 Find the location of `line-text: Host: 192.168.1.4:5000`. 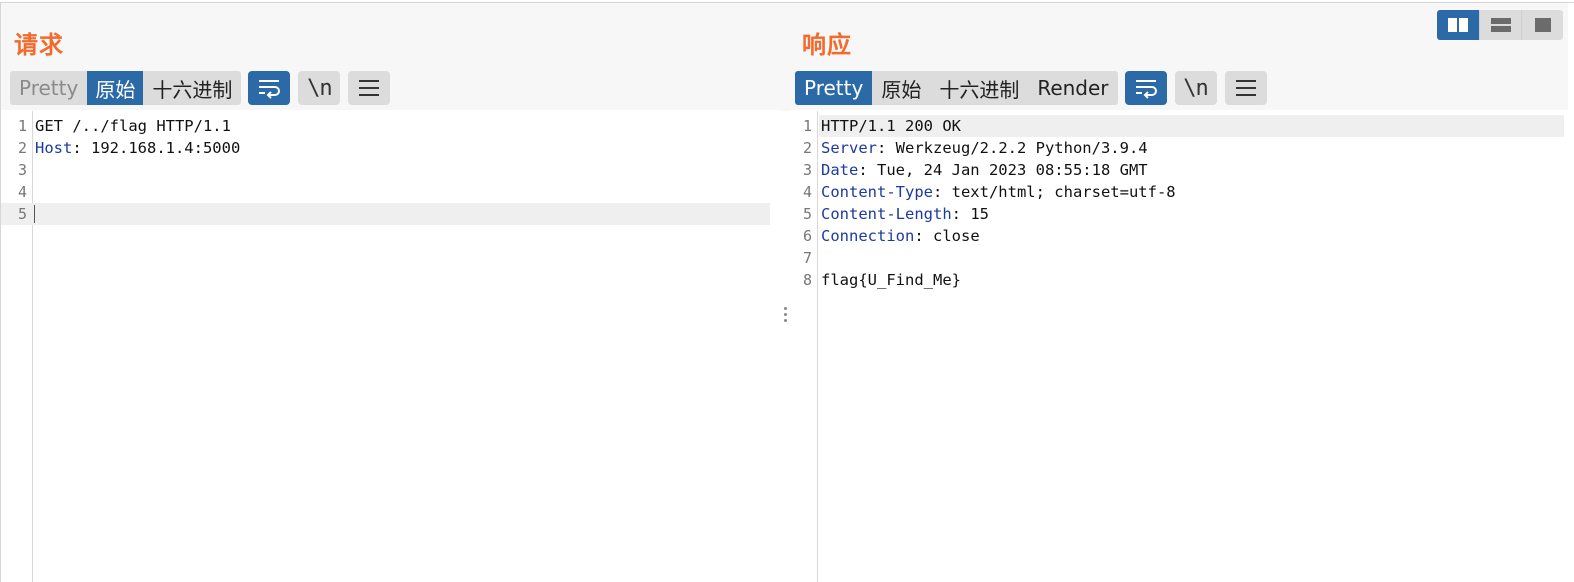

line-text: Host: 192.168.1.4:5000 is located at coordinates (138, 148).